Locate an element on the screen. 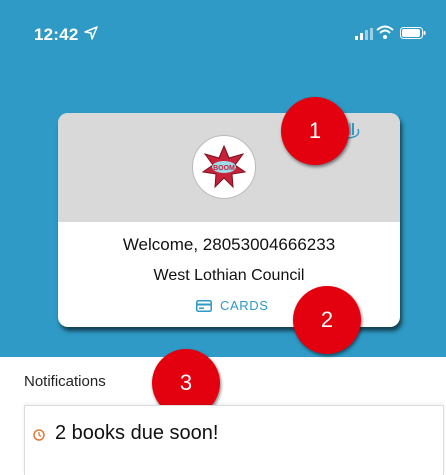 Image resolution: width=446 pixels, height=475 pixels. svg-text: BOOM is located at coordinates (224, 168).